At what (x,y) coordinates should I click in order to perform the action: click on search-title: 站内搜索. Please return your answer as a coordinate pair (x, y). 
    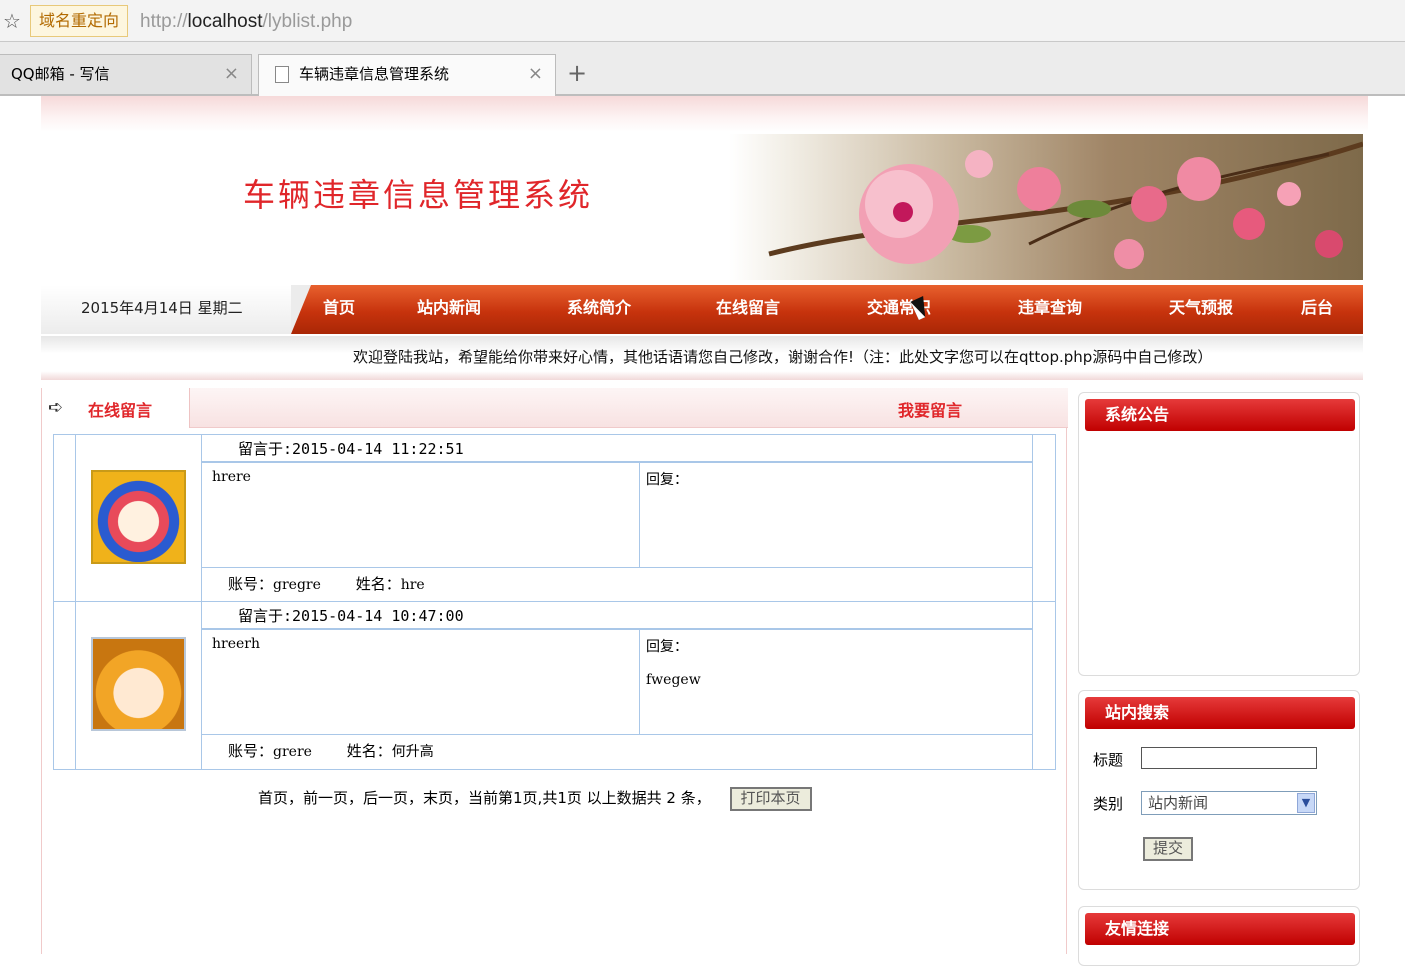
    Looking at the image, I should click on (1220, 713).